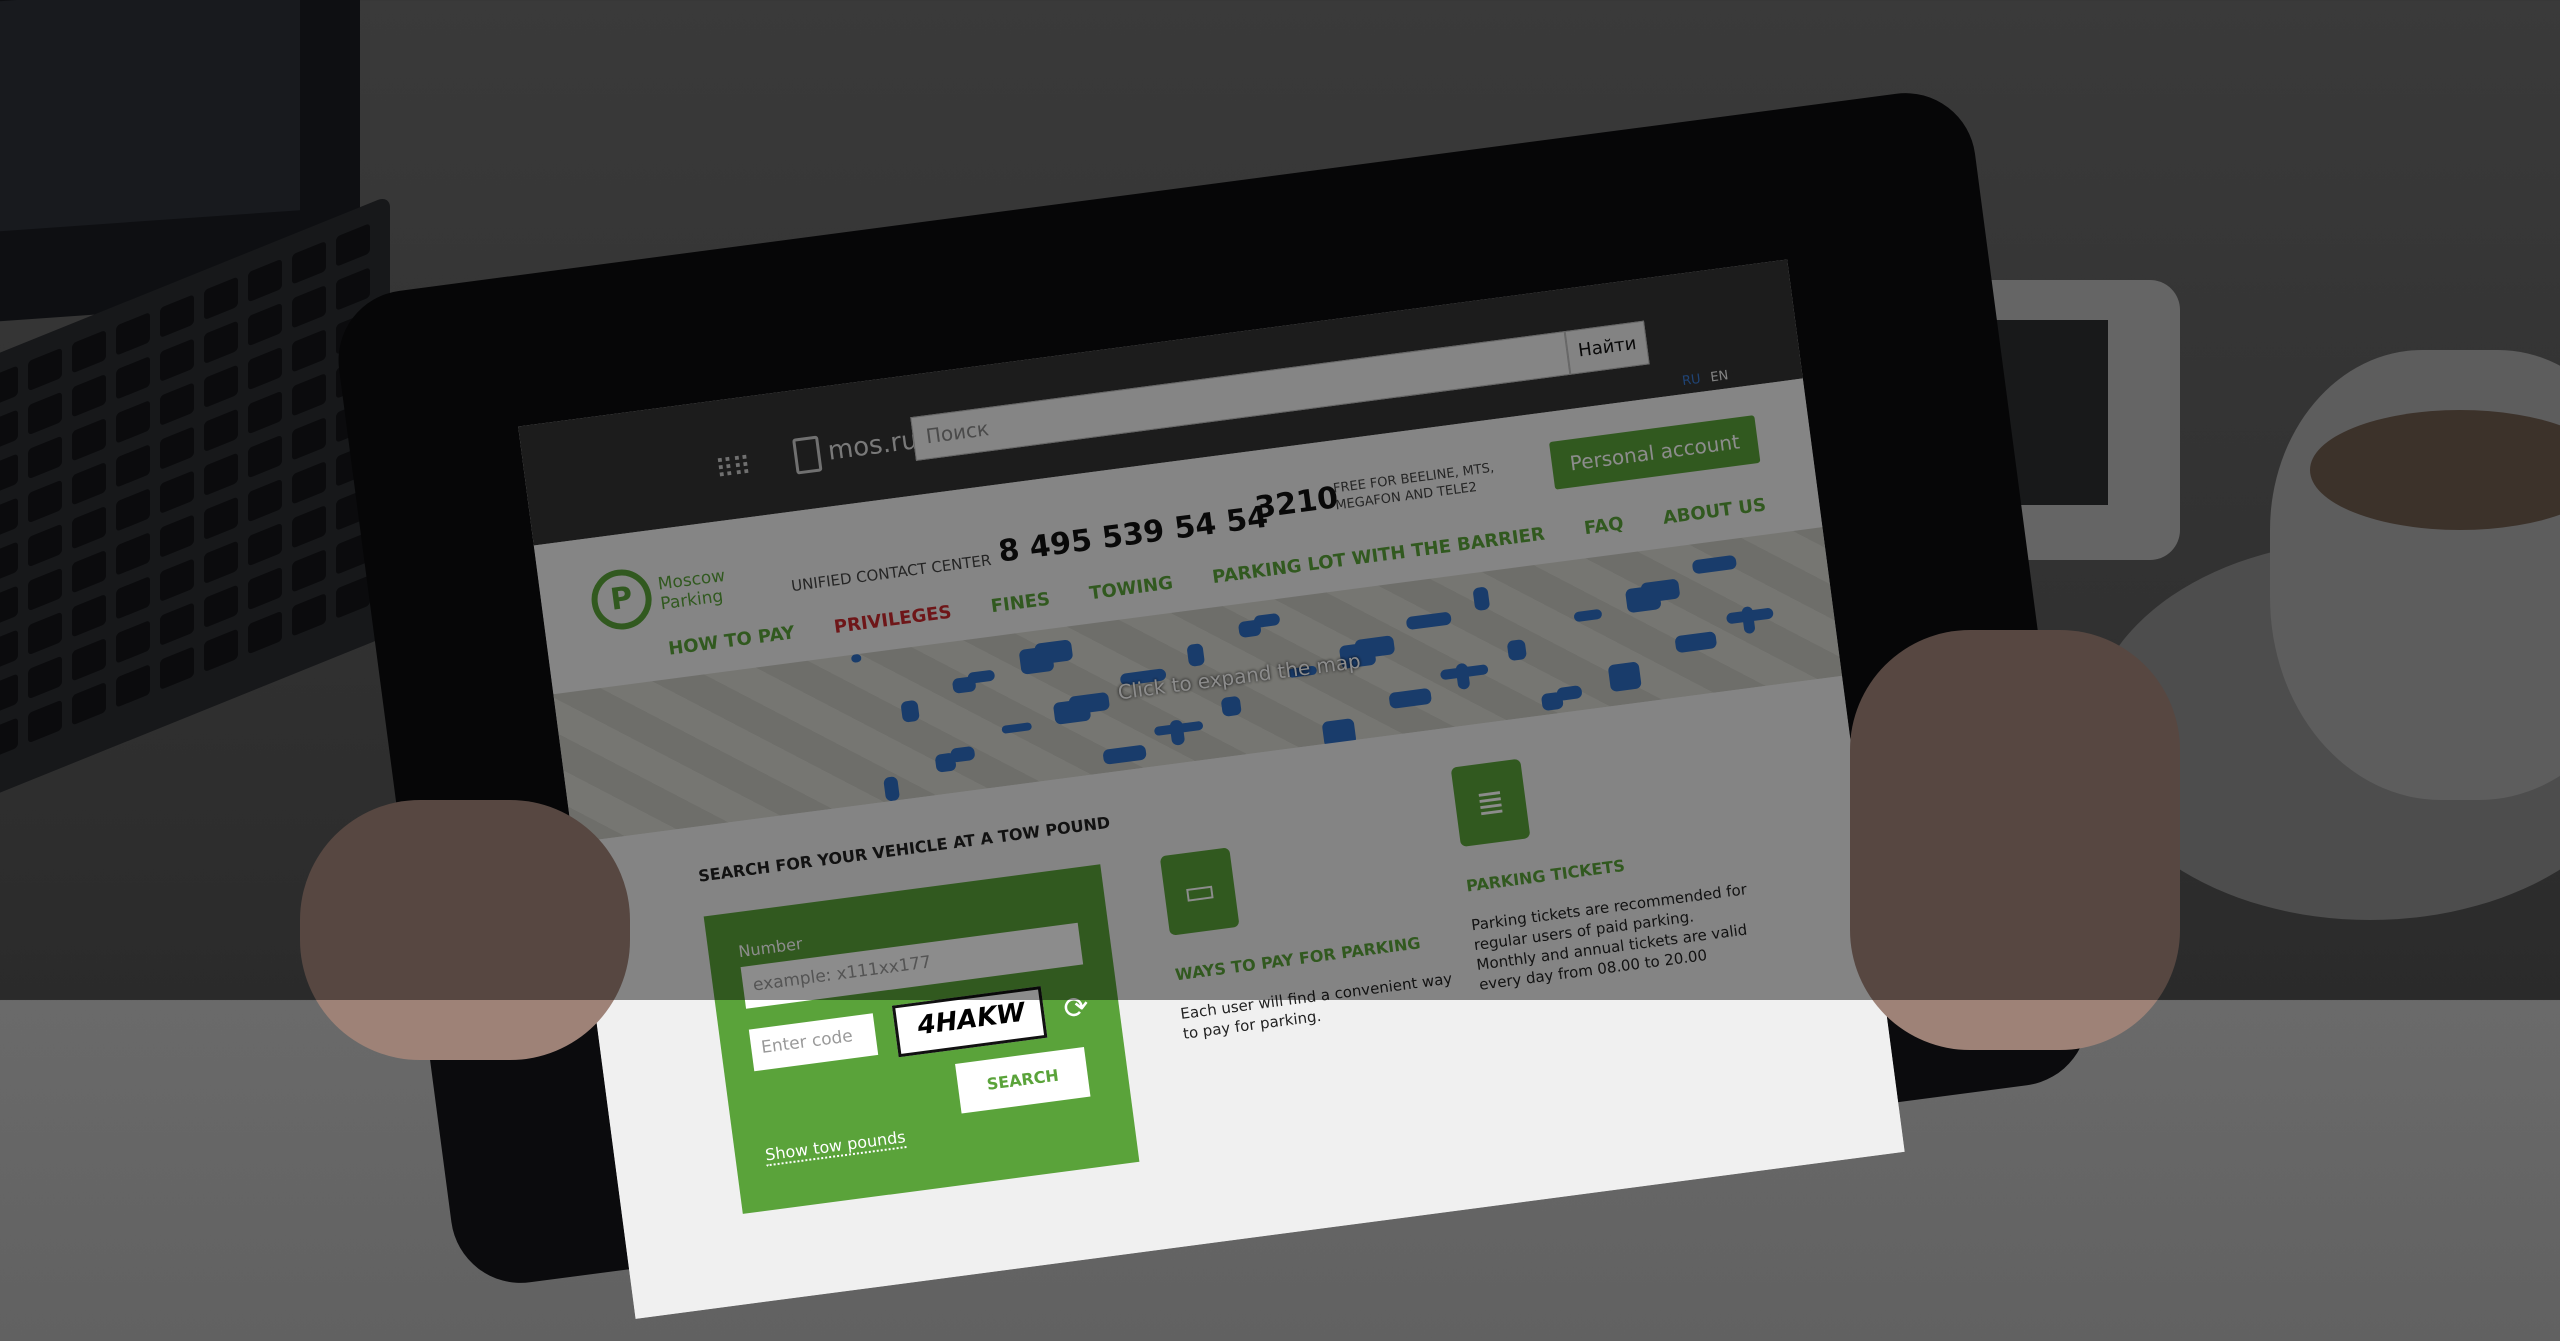  Describe the element at coordinates (1691, 380) in the screenshot. I see `lang-ru: RU` at that location.